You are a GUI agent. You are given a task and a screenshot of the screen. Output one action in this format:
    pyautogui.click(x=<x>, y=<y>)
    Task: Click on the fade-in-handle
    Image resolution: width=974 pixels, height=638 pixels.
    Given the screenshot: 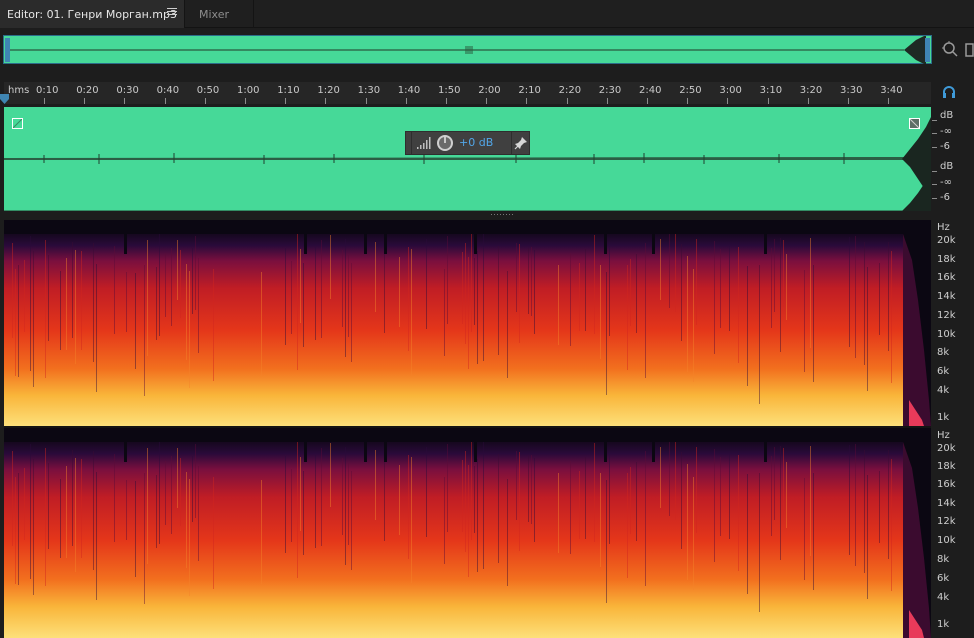 What is the action you would take?
    pyautogui.click(x=17, y=123)
    